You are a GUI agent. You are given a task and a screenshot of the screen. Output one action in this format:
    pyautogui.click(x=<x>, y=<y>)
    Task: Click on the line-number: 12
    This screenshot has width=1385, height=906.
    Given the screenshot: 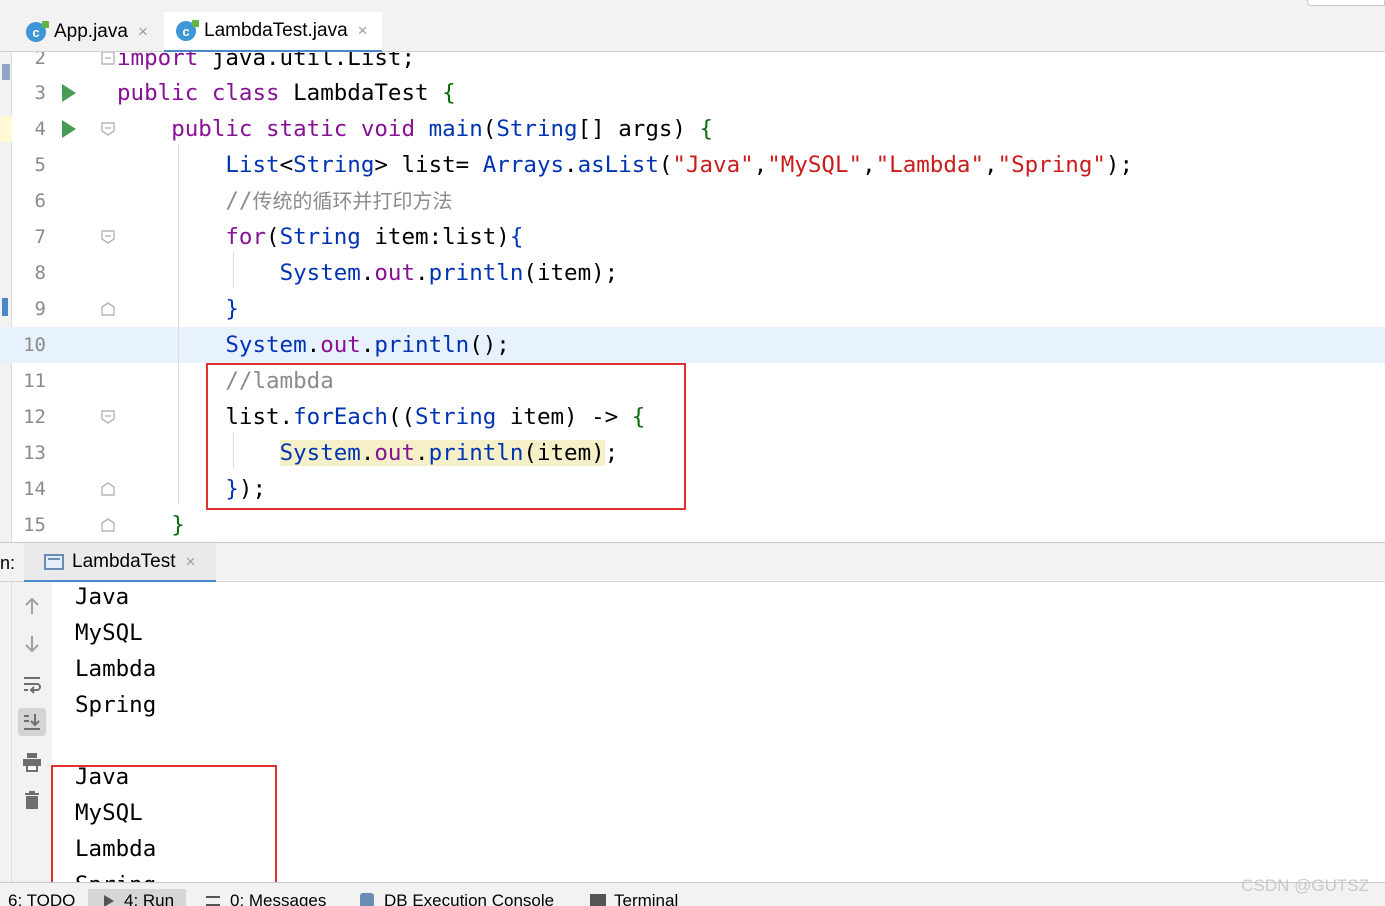 What is the action you would take?
    pyautogui.click(x=34, y=417)
    